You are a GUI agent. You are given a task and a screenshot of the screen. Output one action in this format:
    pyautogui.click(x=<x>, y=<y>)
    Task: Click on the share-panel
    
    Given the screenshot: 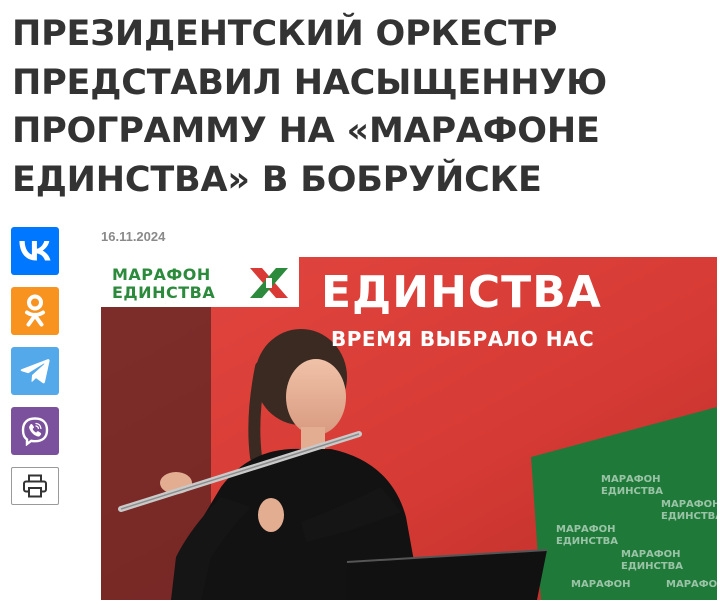 What is the action you would take?
    pyautogui.click(x=35, y=366)
    